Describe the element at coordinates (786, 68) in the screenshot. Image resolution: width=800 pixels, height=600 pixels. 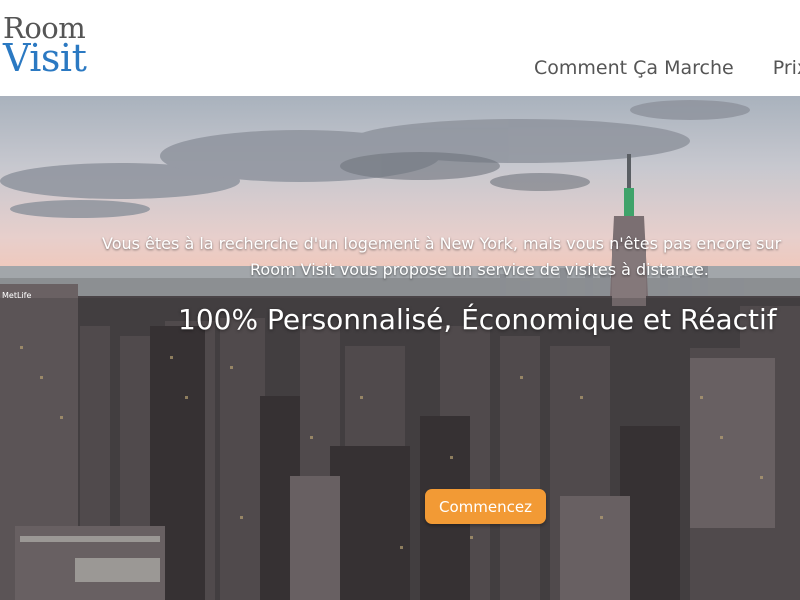
I see `nav-link-prix: Prix` at that location.